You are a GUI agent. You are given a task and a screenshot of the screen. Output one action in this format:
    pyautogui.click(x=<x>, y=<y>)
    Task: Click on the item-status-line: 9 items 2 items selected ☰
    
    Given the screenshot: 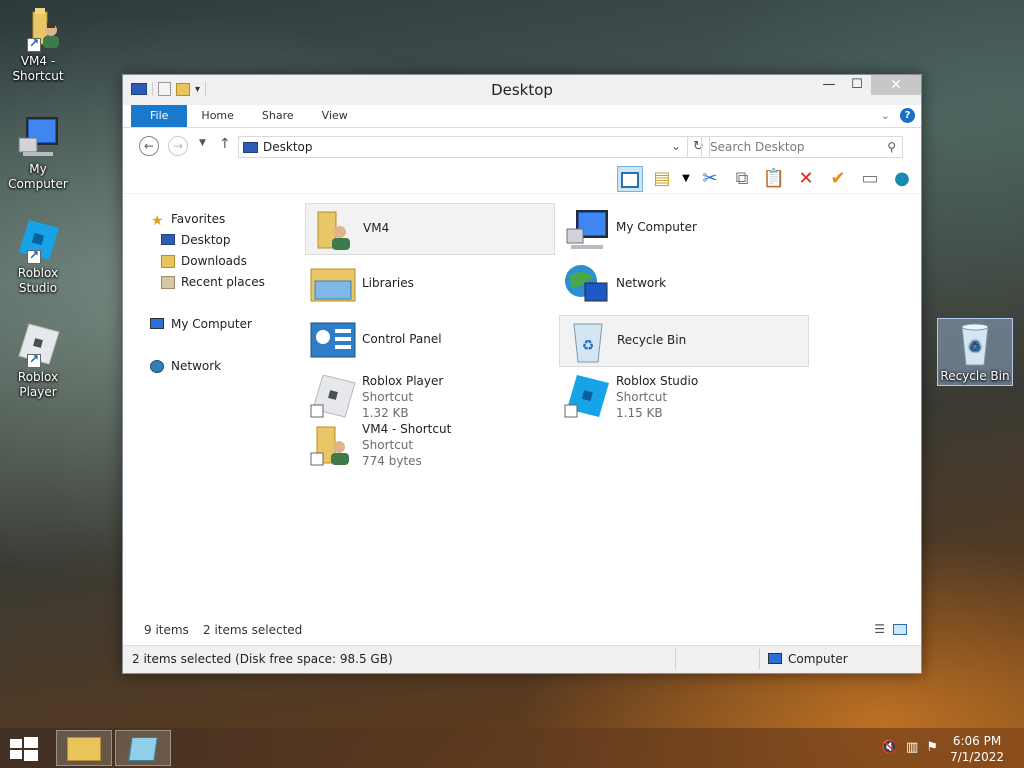 What is the action you would take?
    pyautogui.click(x=522, y=631)
    